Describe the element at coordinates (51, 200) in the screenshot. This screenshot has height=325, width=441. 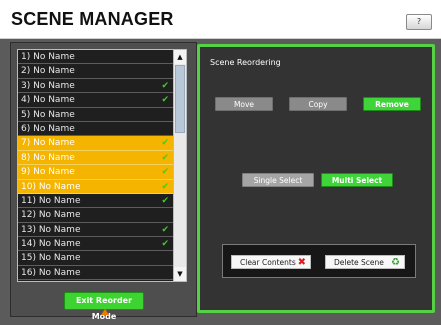
I see `scene-item-label: 11) No Name` at that location.